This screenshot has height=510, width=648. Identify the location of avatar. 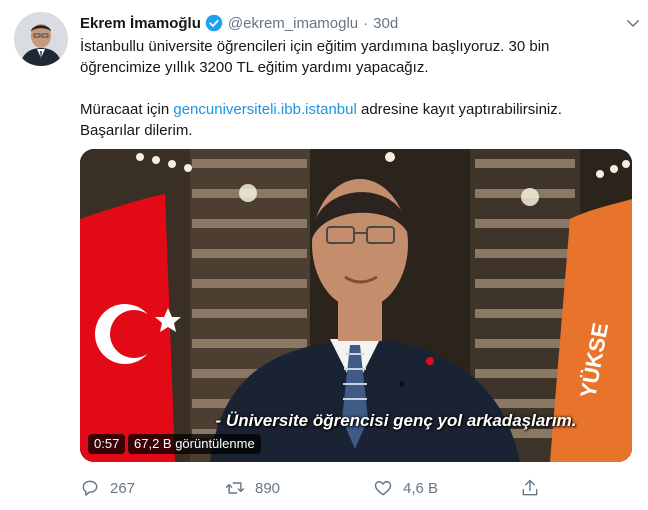
(41, 39).